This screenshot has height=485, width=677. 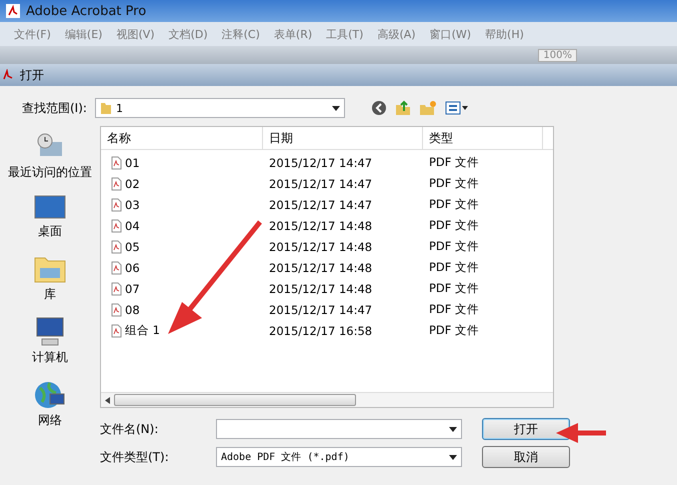 What do you see at coordinates (50, 172) in the screenshot?
I see `place-label: 最近访问的位置` at bounding box center [50, 172].